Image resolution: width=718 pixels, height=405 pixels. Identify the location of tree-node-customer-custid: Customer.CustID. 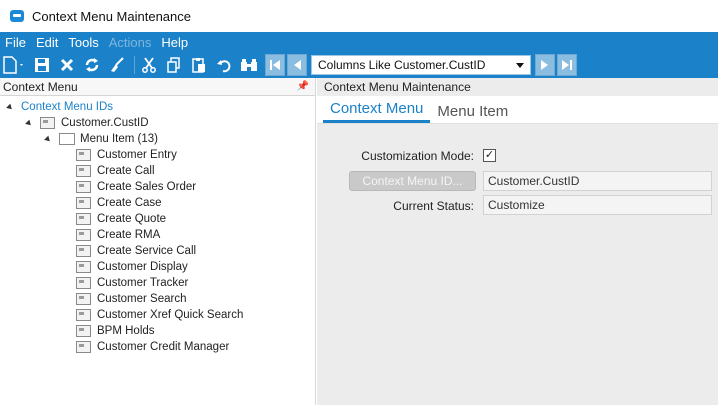
(87, 123).